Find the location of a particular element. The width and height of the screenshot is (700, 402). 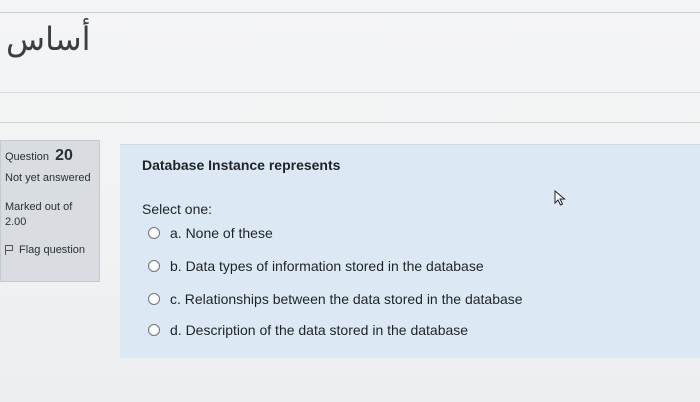

question-label: Question is located at coordinates (27, 157).